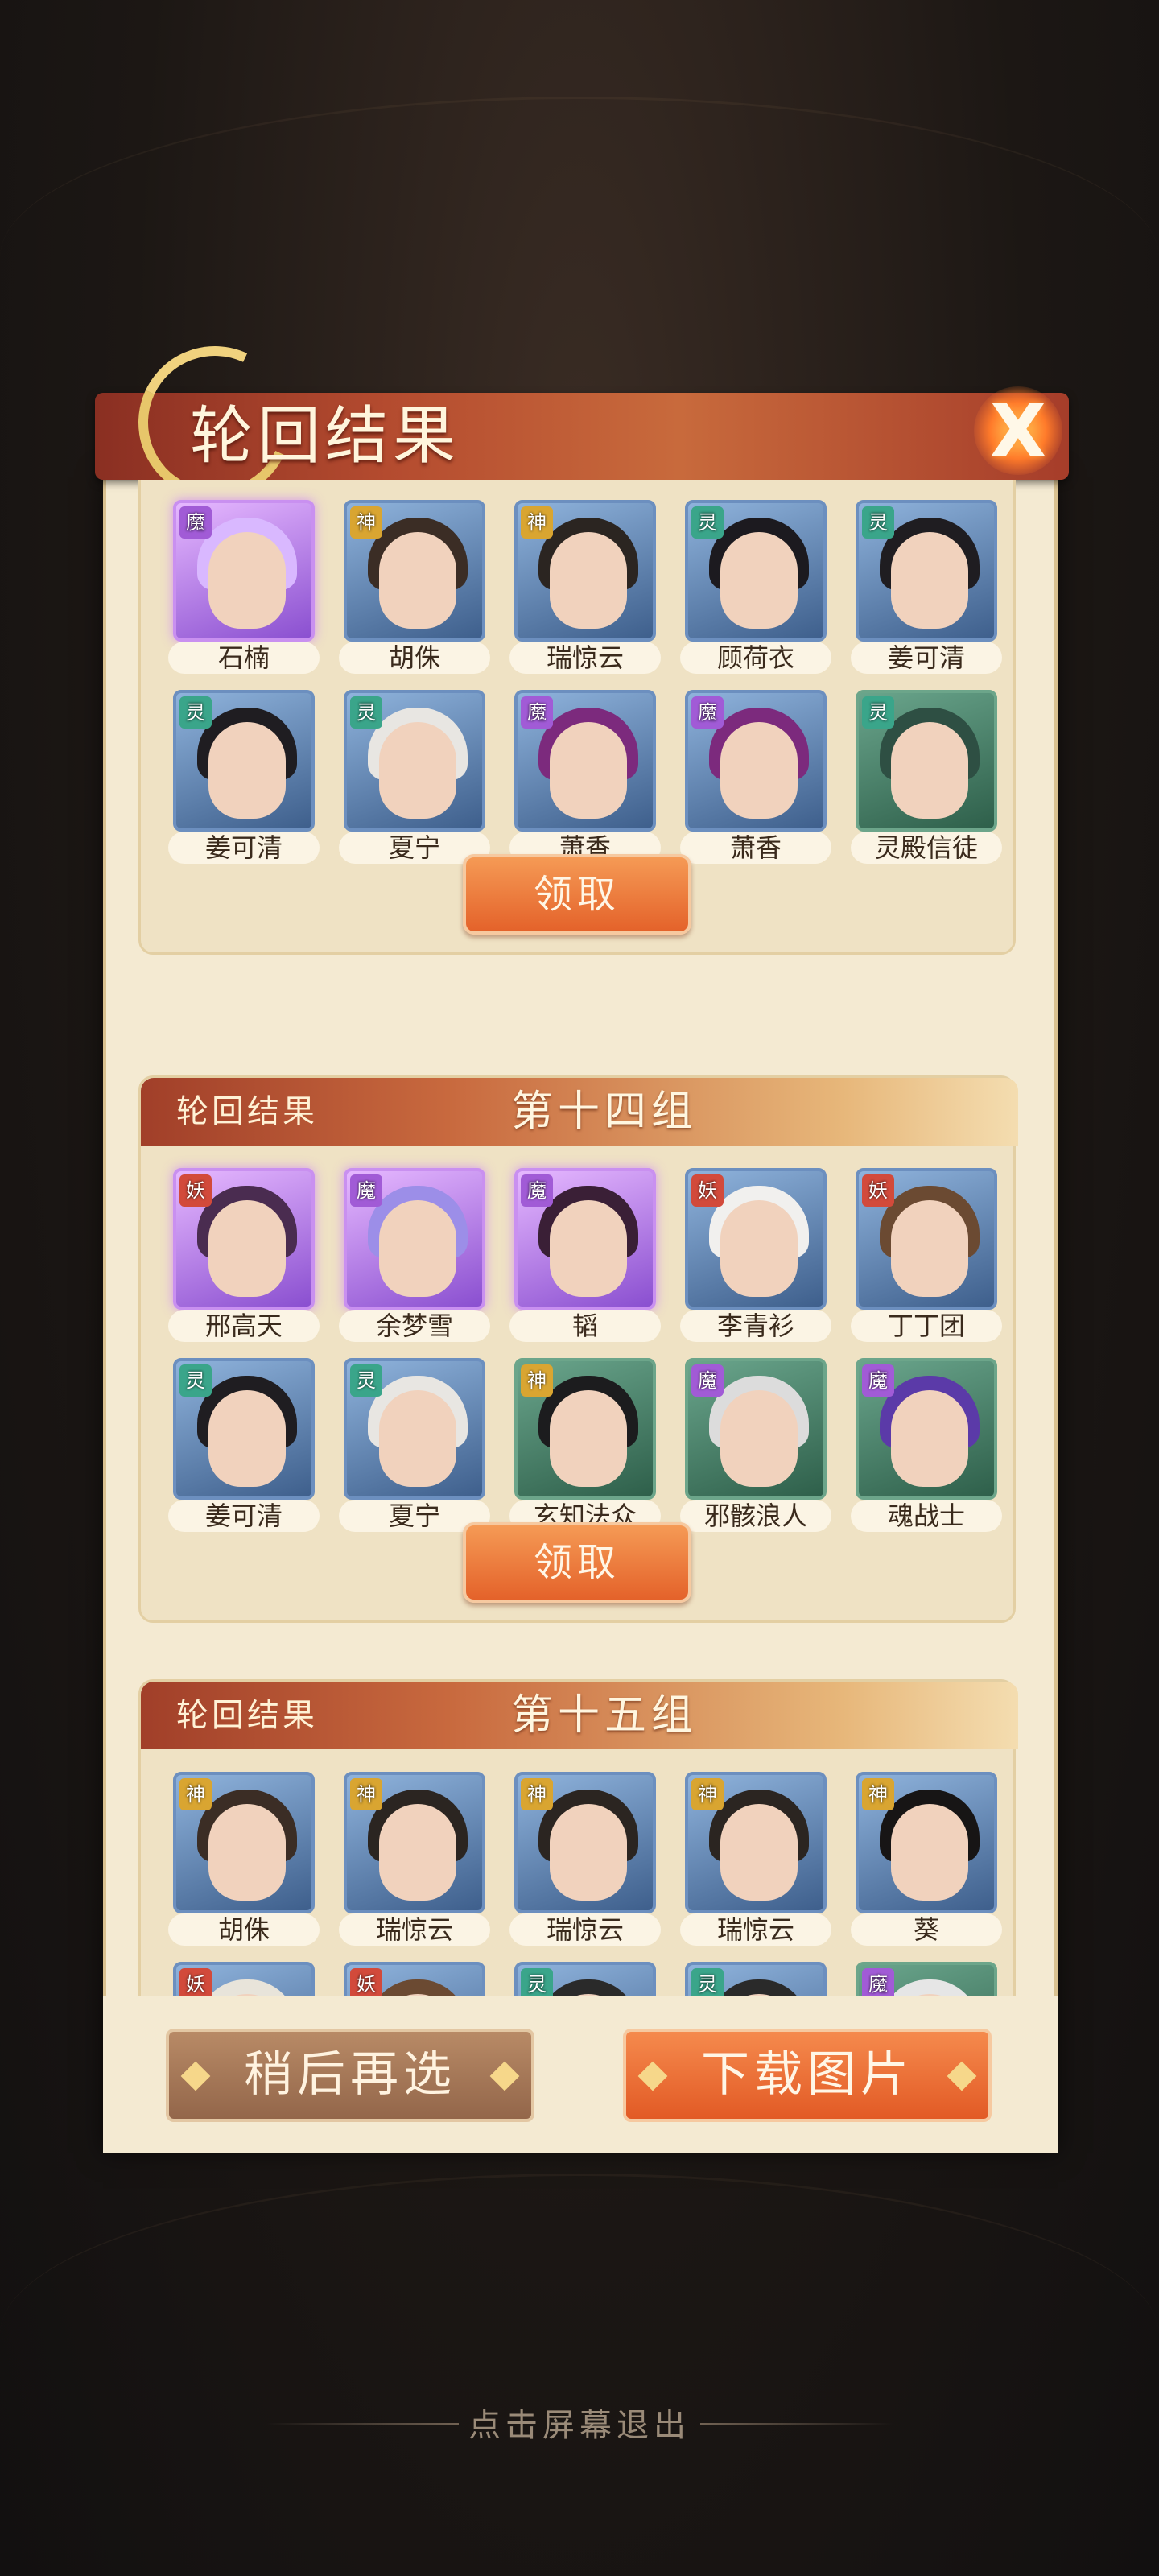 This screenshot has height=2576, width=1159. What do you see at coordinates (755, 1326) in the screenshot?
I see `character-name: 李青衫` at bounding box center [755, 1326].